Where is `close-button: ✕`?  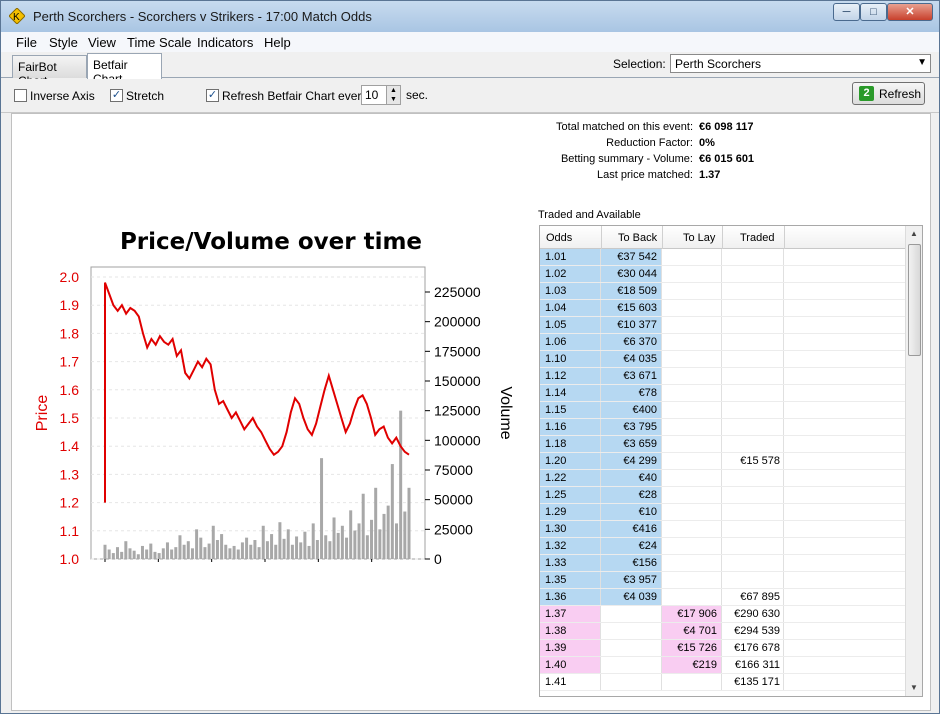 close-button: ✕ is located at coordinates (910, 12).